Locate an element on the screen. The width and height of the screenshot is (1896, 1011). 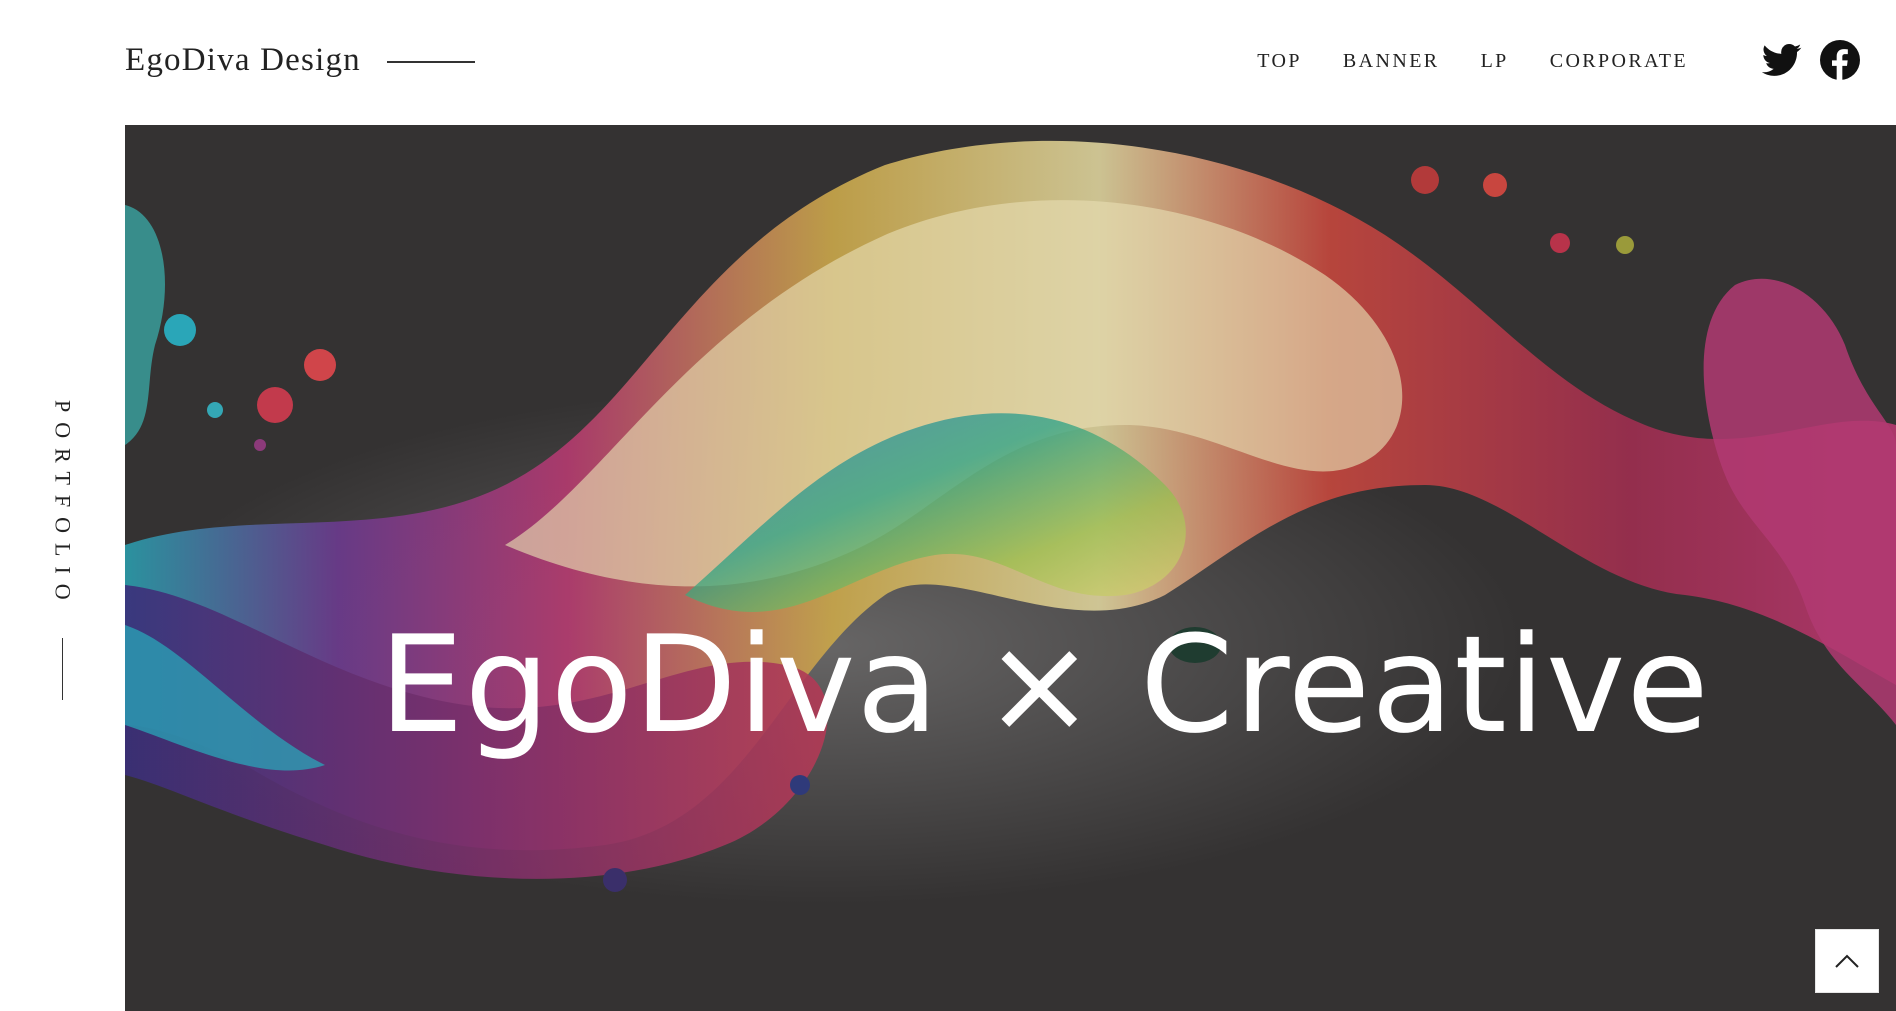
brand-name: EgoDiva Design is located at coordinates (243, 60).